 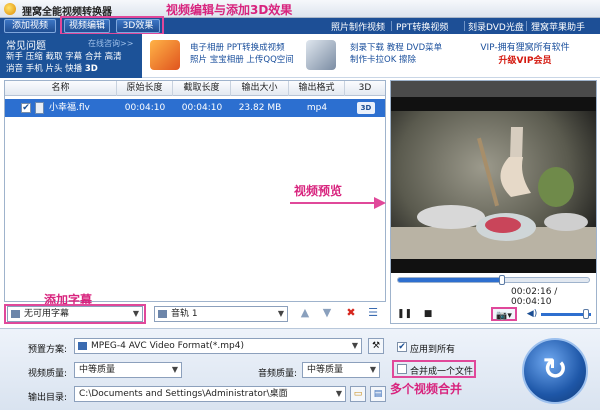 What do you see at coordinates (26, 108) in the screenshot?
I see `row-checkbox: ✔` at bounding box center [26, 108].